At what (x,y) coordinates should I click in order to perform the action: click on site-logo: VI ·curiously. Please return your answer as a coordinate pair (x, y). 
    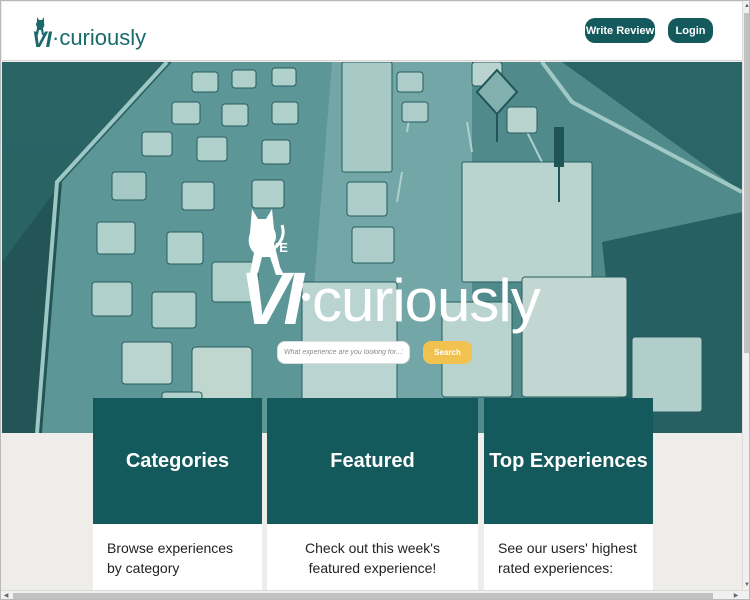
    Looking at the image, I should click on (89, 31).